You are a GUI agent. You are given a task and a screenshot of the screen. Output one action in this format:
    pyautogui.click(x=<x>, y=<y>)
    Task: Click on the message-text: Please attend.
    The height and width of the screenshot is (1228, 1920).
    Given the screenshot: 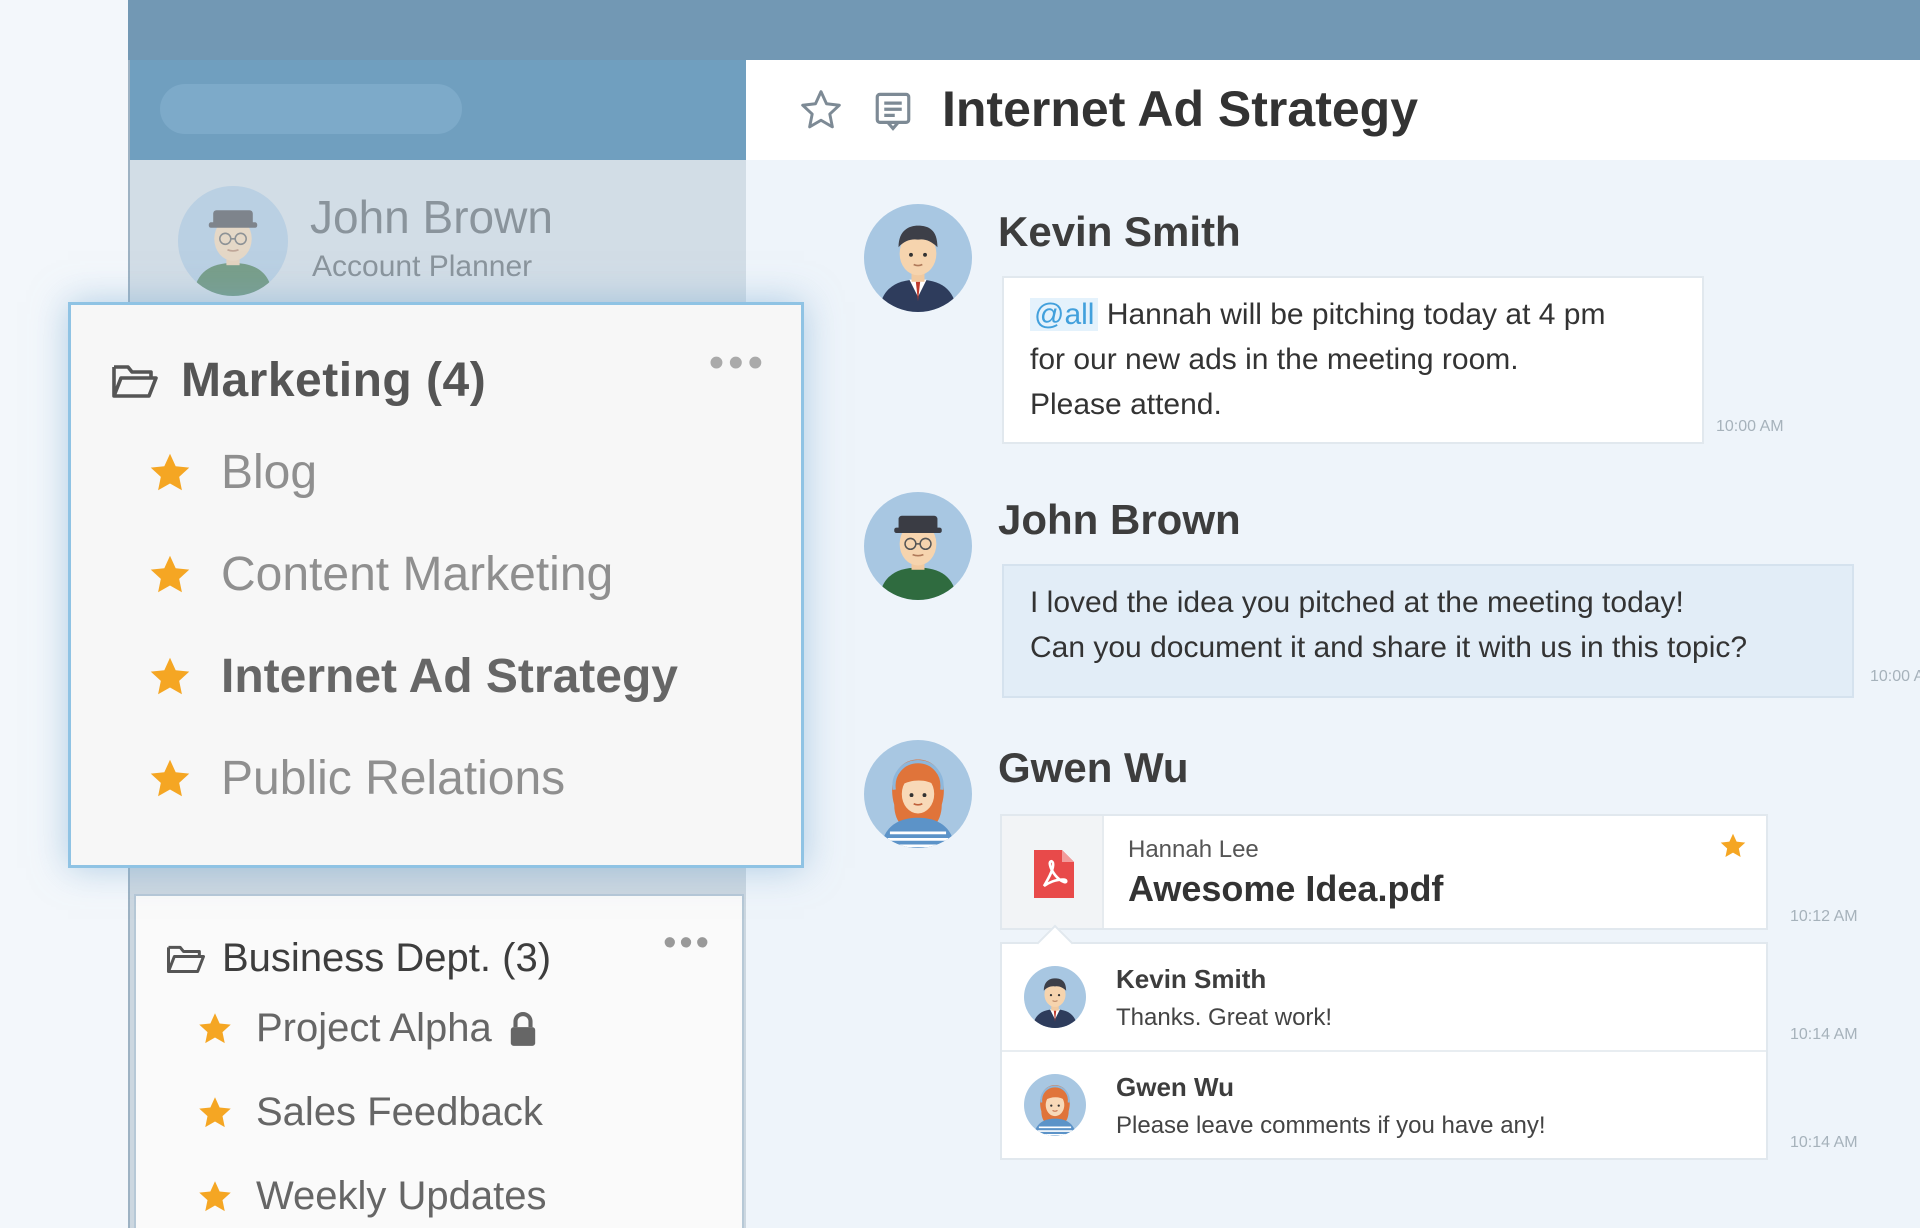 What is the action you would take?
    pyautogui.click(x=1126, y=404)
    